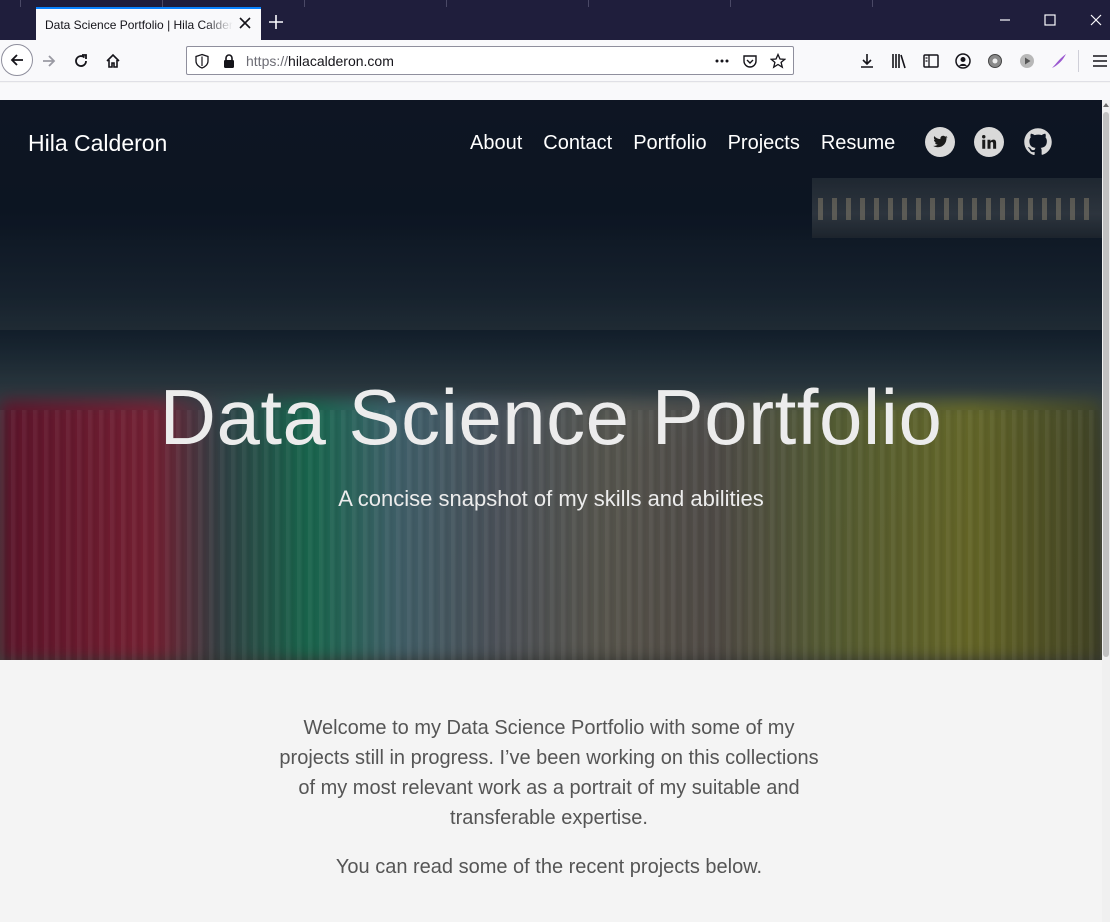 This screenshot has width=1110, height=922. Describe the element at coordinates (858, 143) in the screenshot. I see `nav-resume-link: Resume` at that location.